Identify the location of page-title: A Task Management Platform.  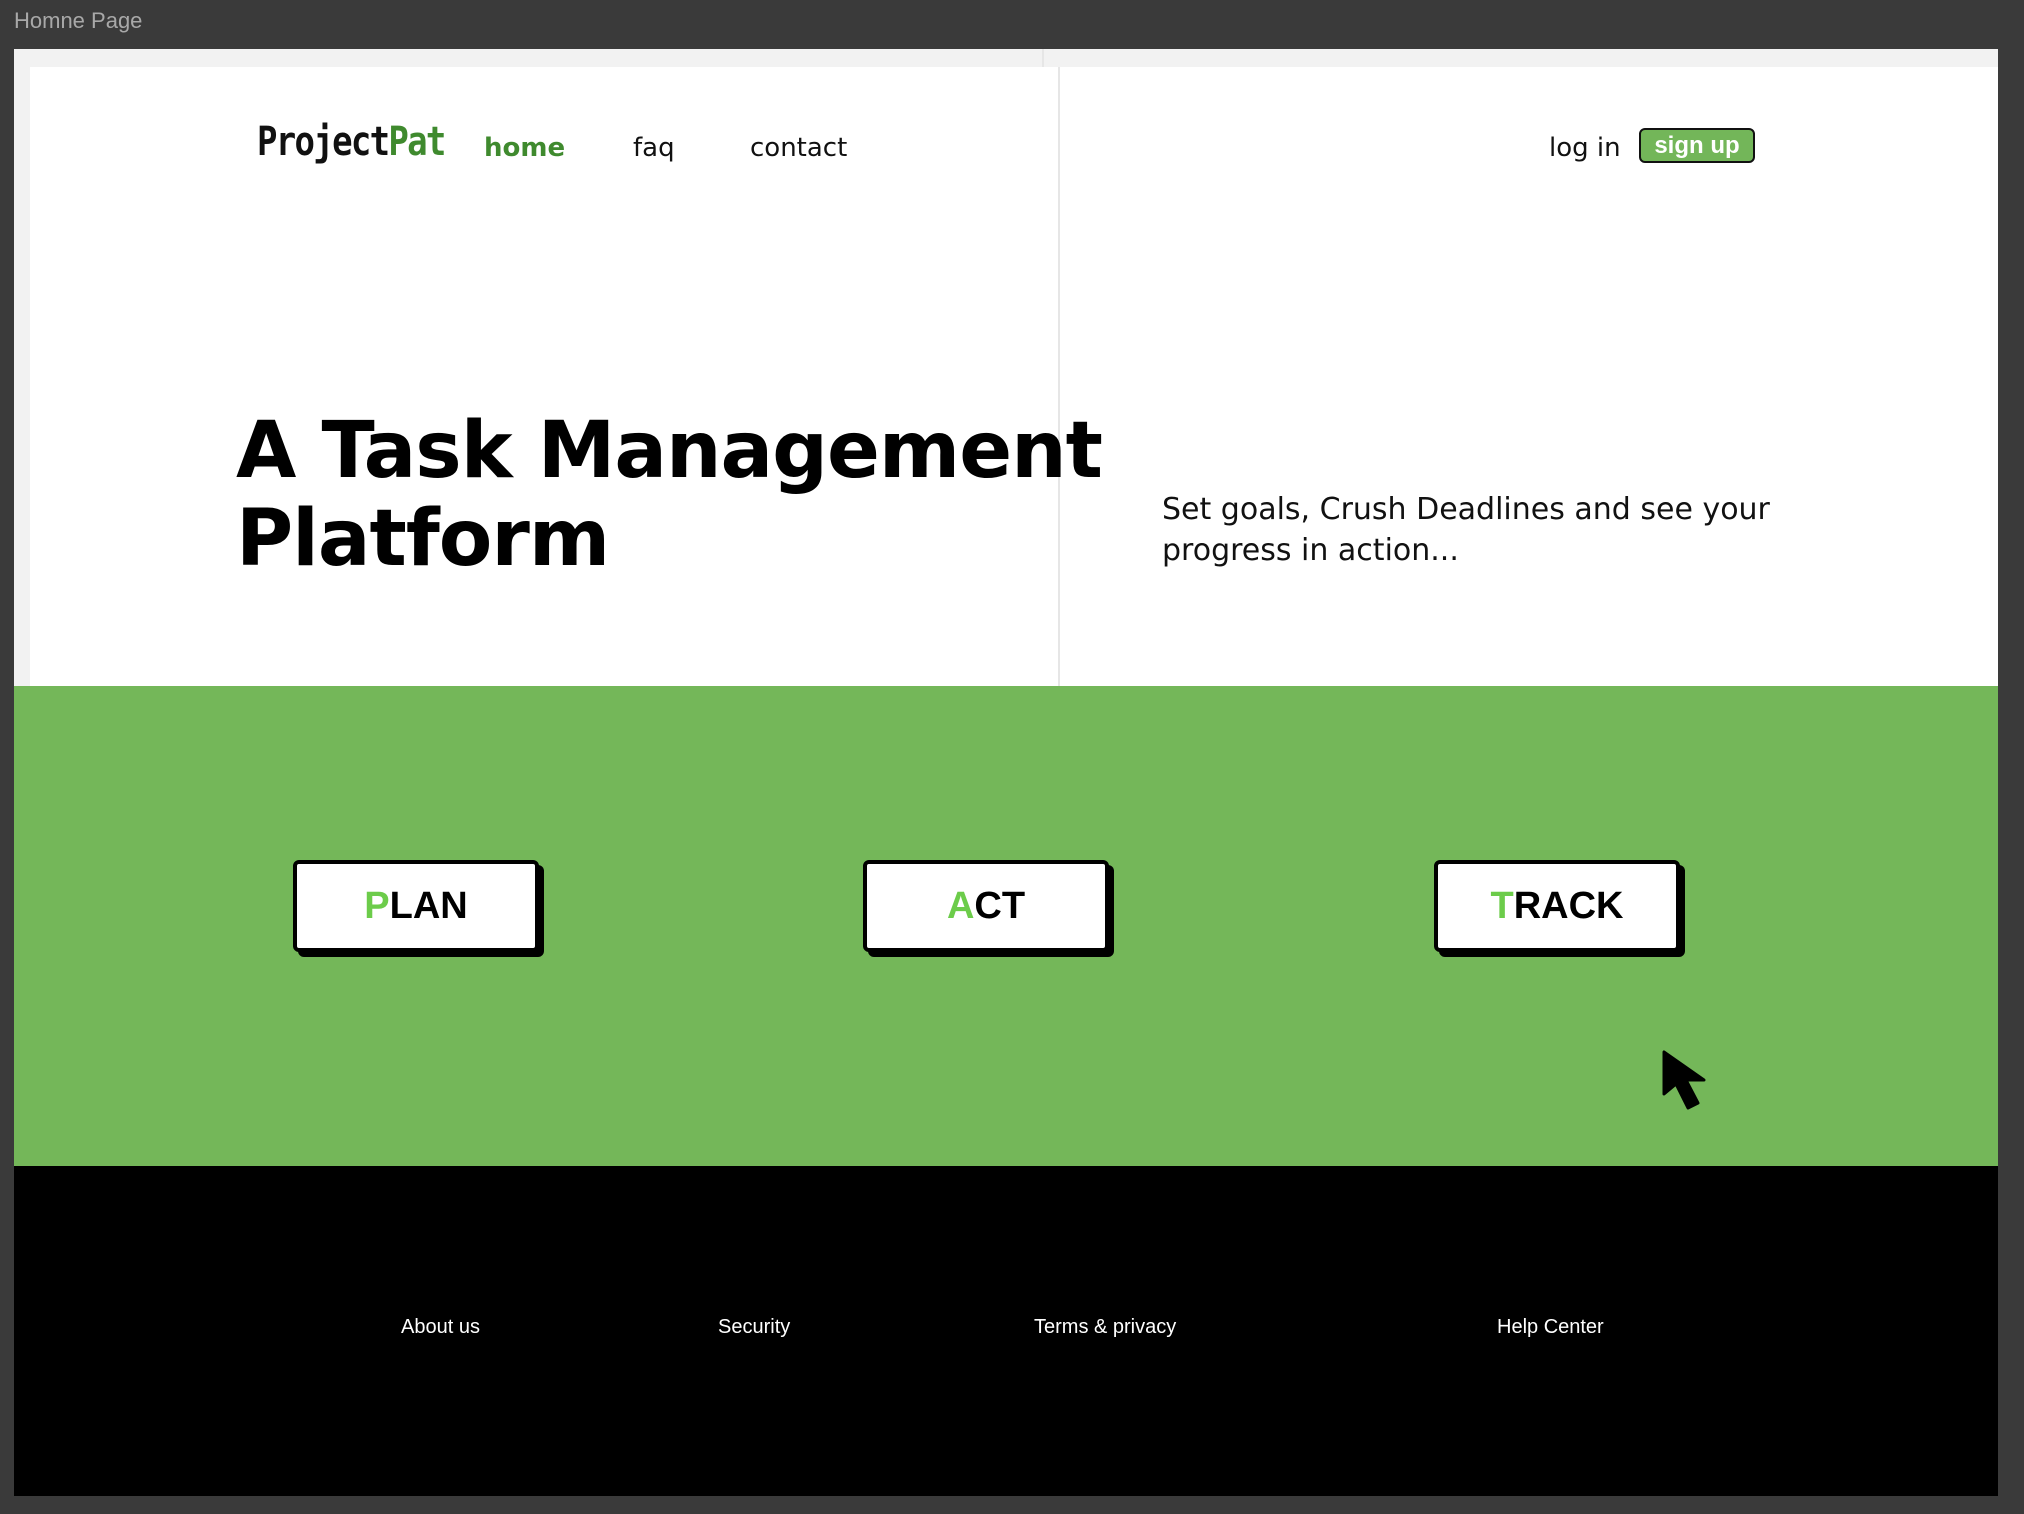
(669, 495).